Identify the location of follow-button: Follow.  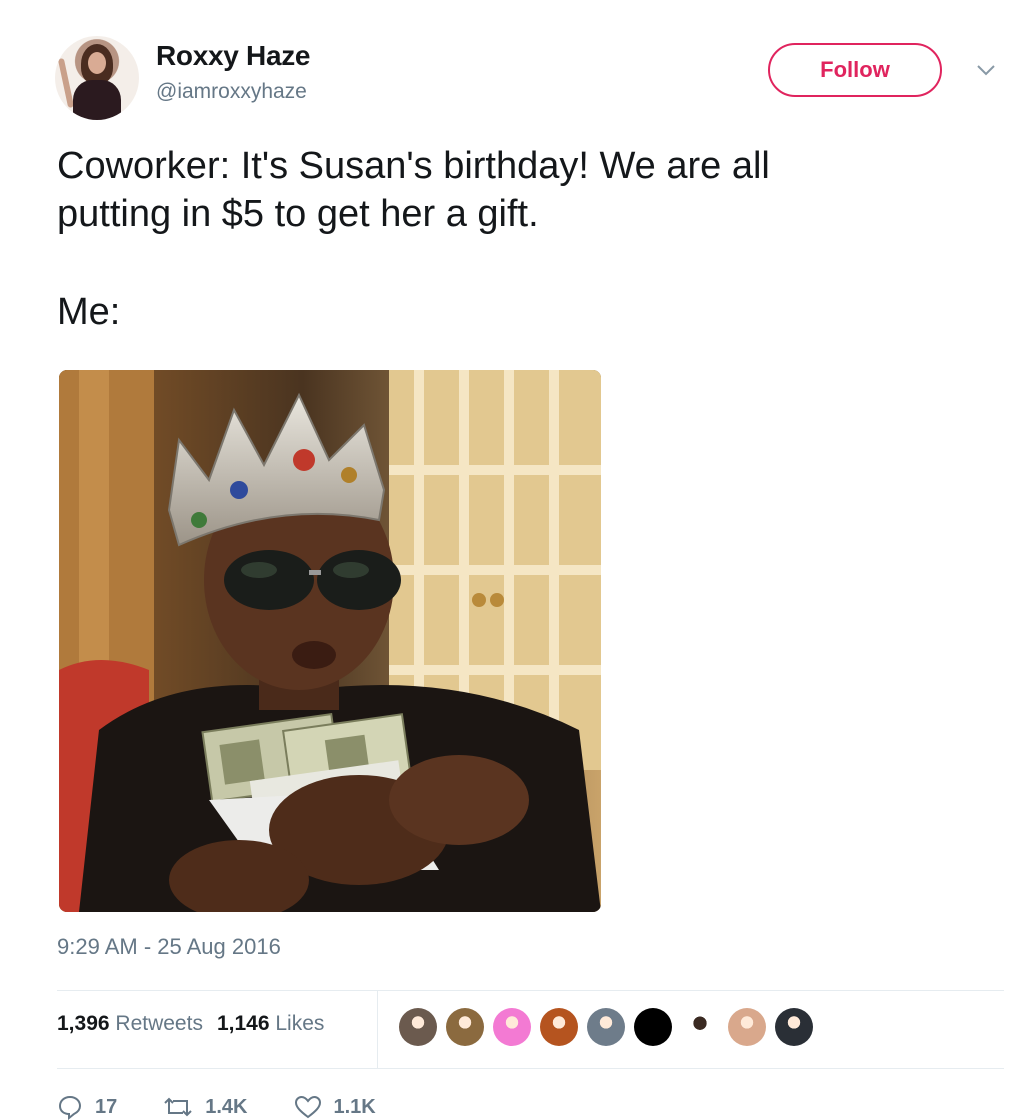
(855, 70).